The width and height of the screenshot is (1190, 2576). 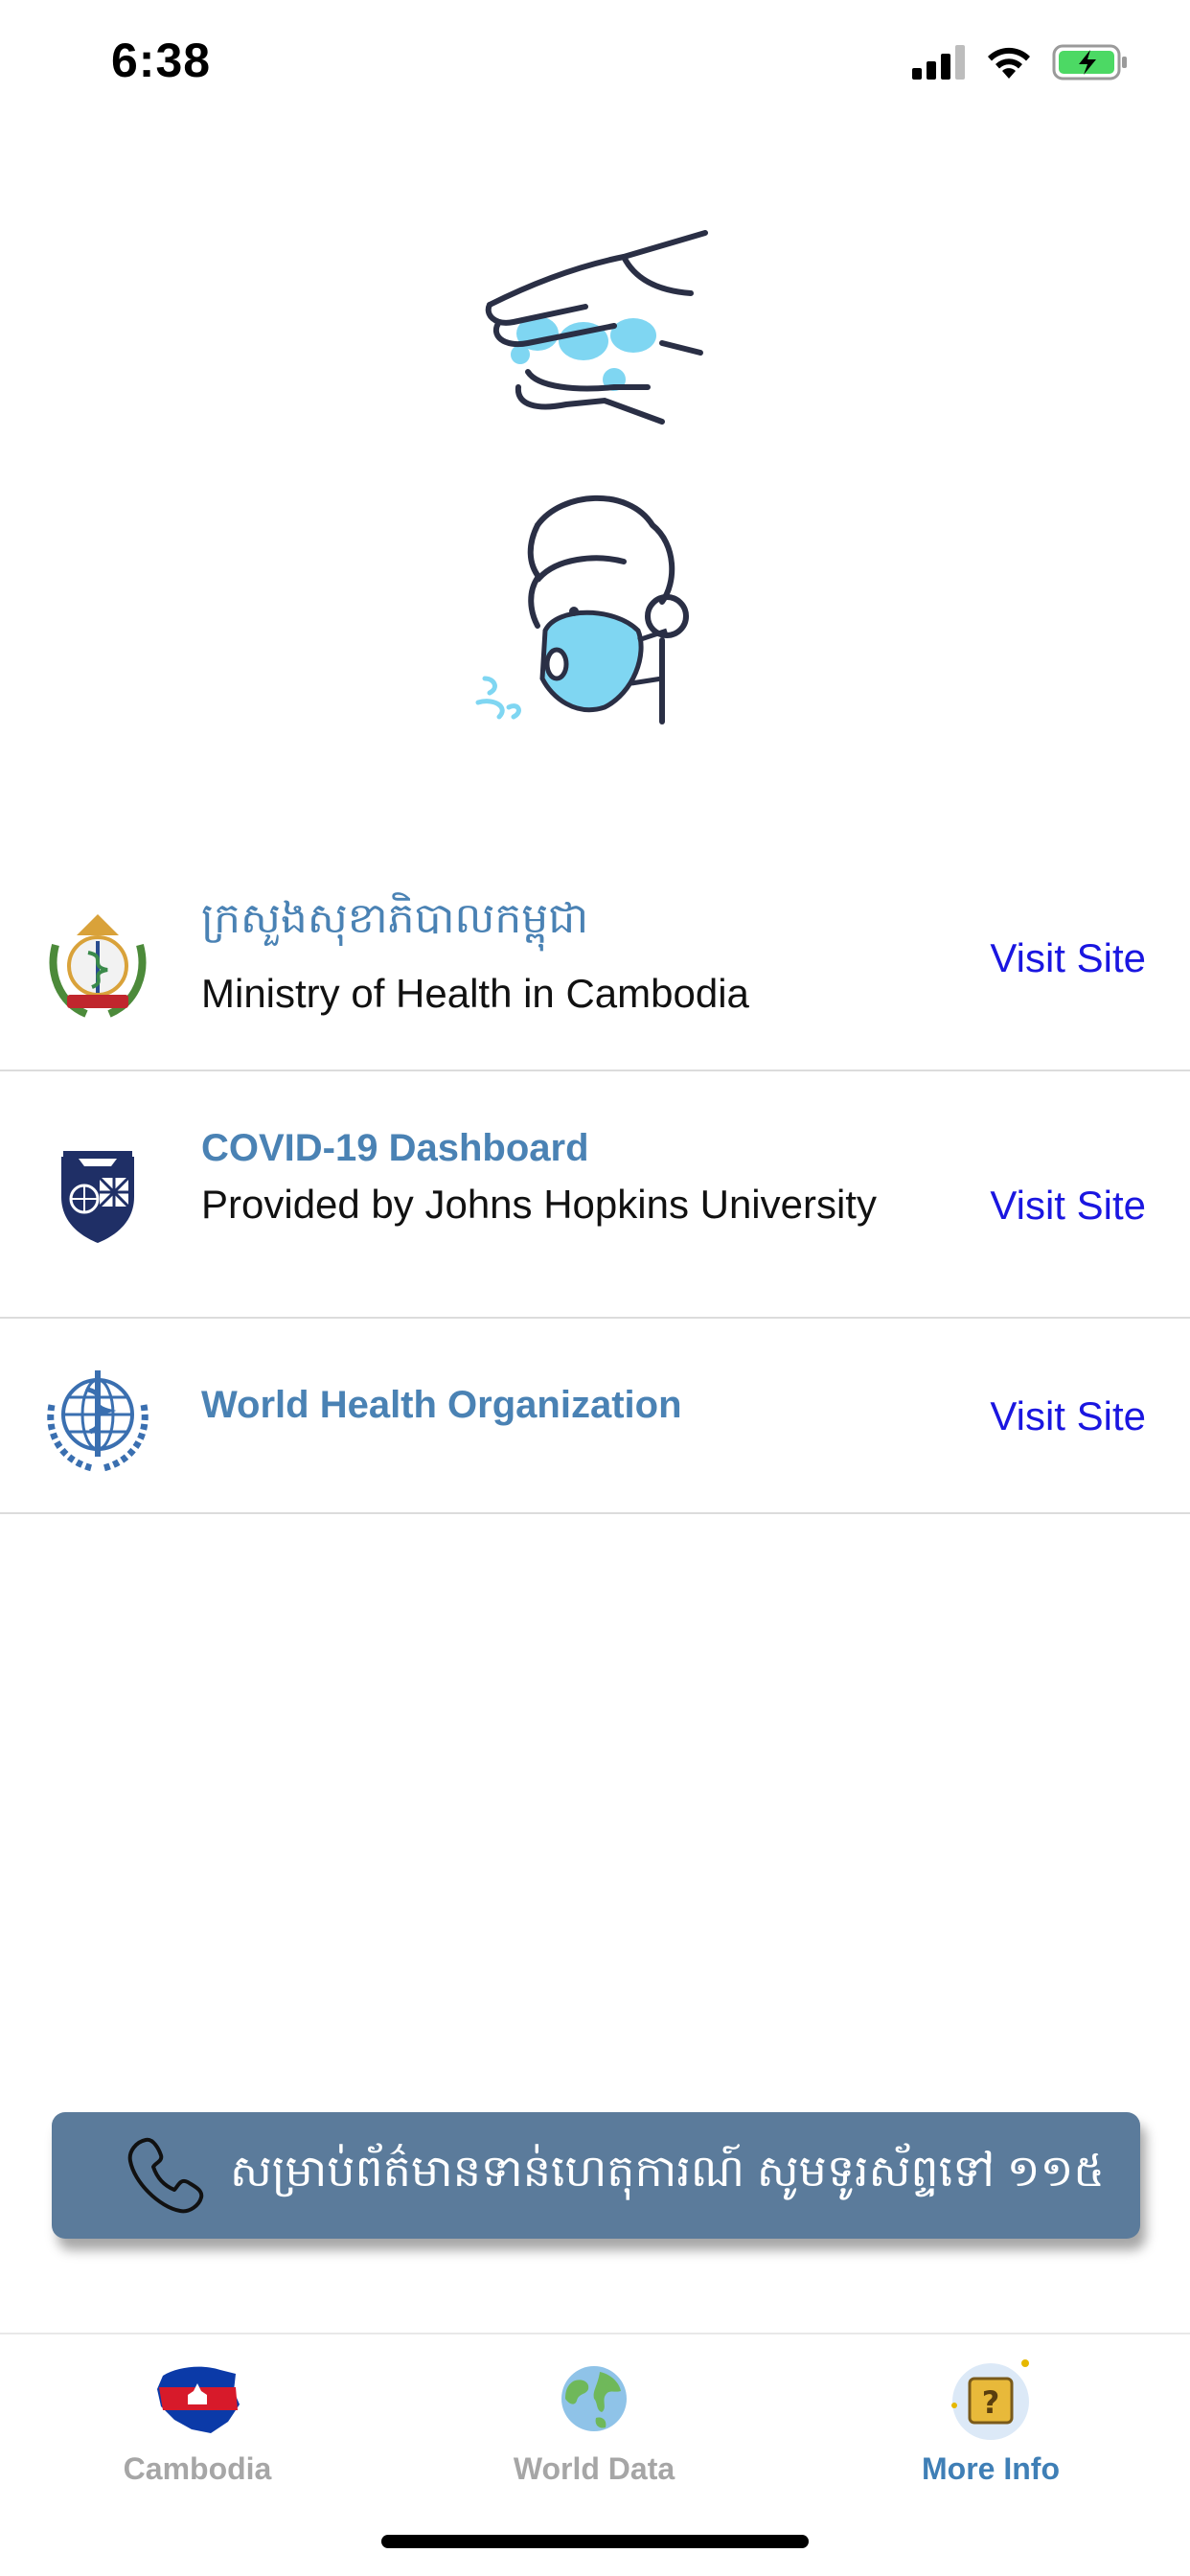 I want to click on tab-world-data-label: World Data, so click(x=594, y=2468).